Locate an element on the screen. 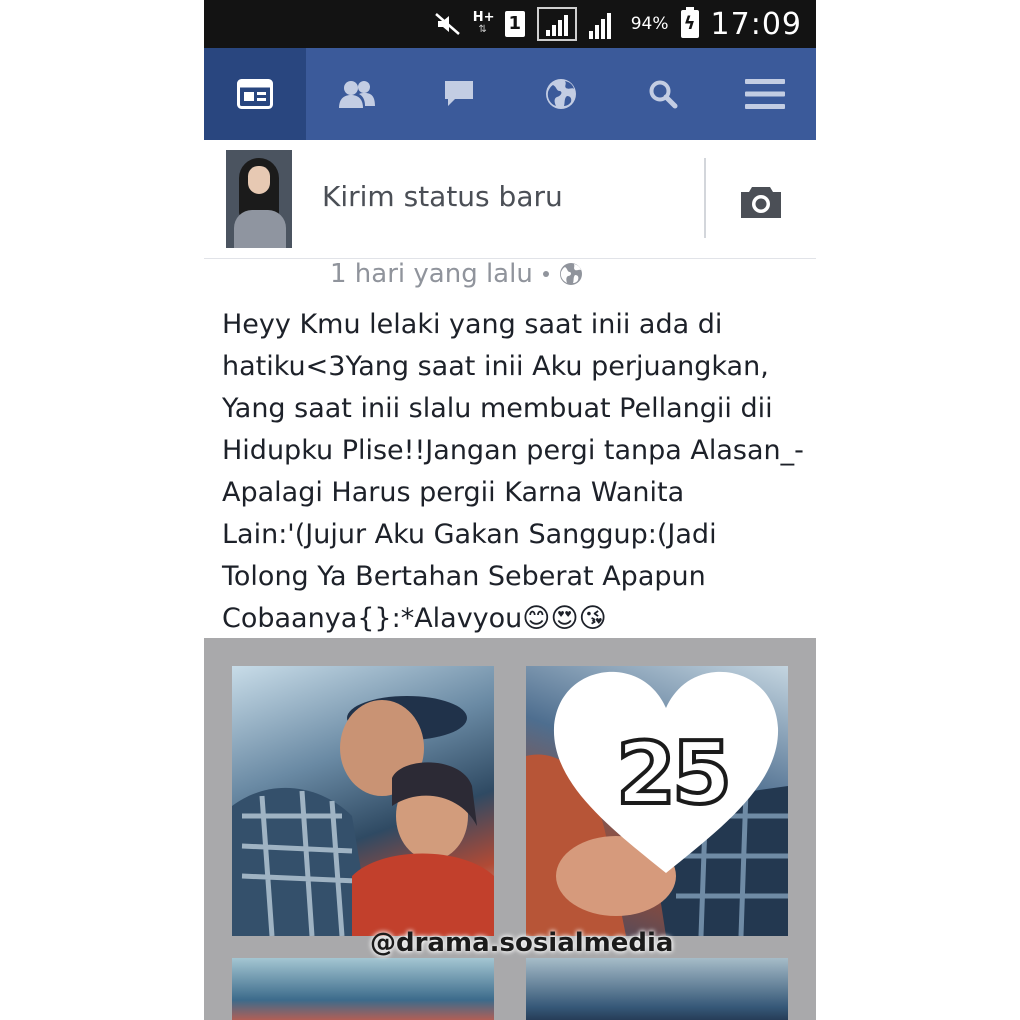  status-icons: H+ ⇅ 1 94% ϟ 17:09 is located at coordinates (618, 24).